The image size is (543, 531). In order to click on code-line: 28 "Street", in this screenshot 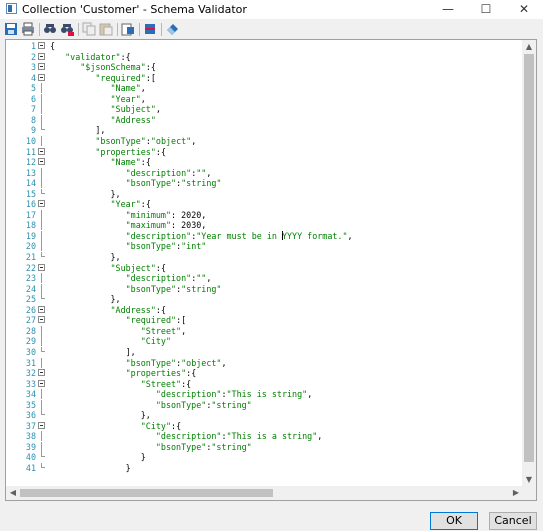, I will do `click(266, 330)`.